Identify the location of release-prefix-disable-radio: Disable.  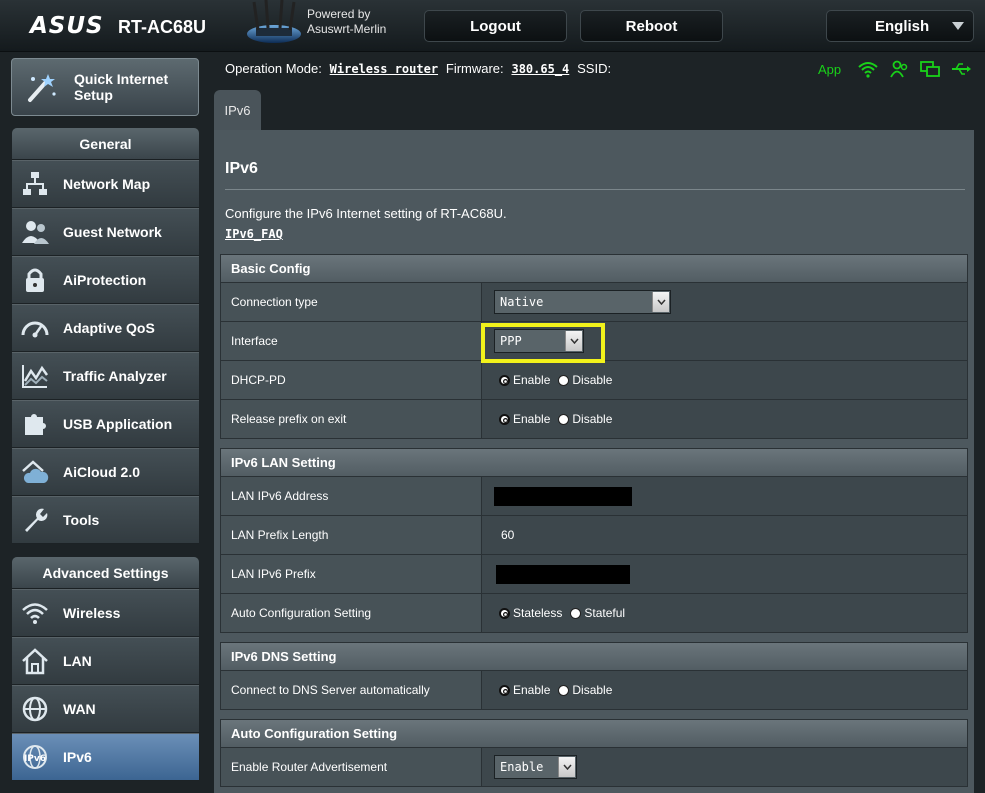
(585, 419).